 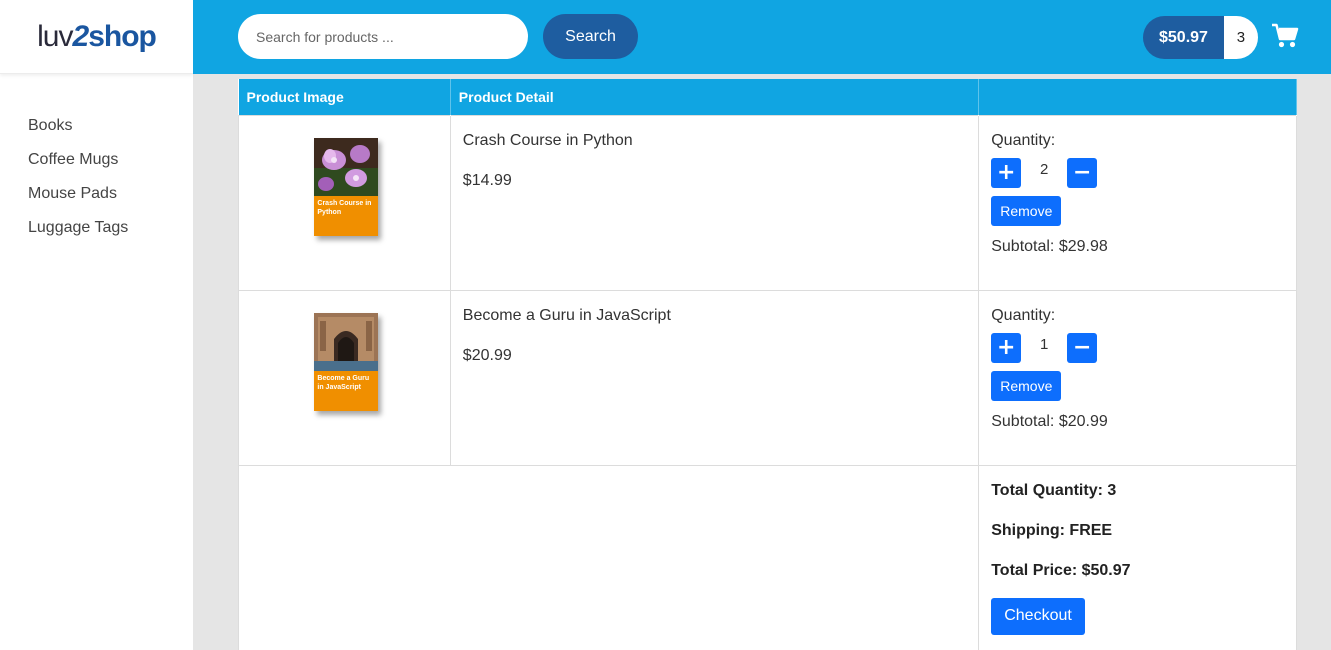 I want to click on quantity-stepper: + 2 −, so click(x=1137, y=172).